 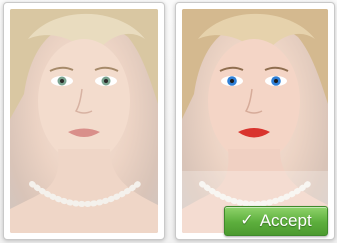 I want to click on accept-button: ✓ Accept, so click(x=276, y=221).